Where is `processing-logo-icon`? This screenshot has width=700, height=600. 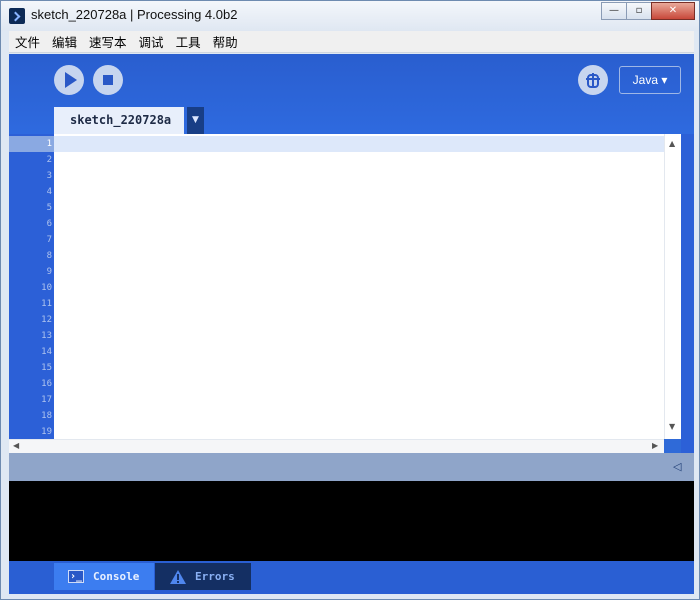
processing-logo-icon is located at coordinates (17, 16).